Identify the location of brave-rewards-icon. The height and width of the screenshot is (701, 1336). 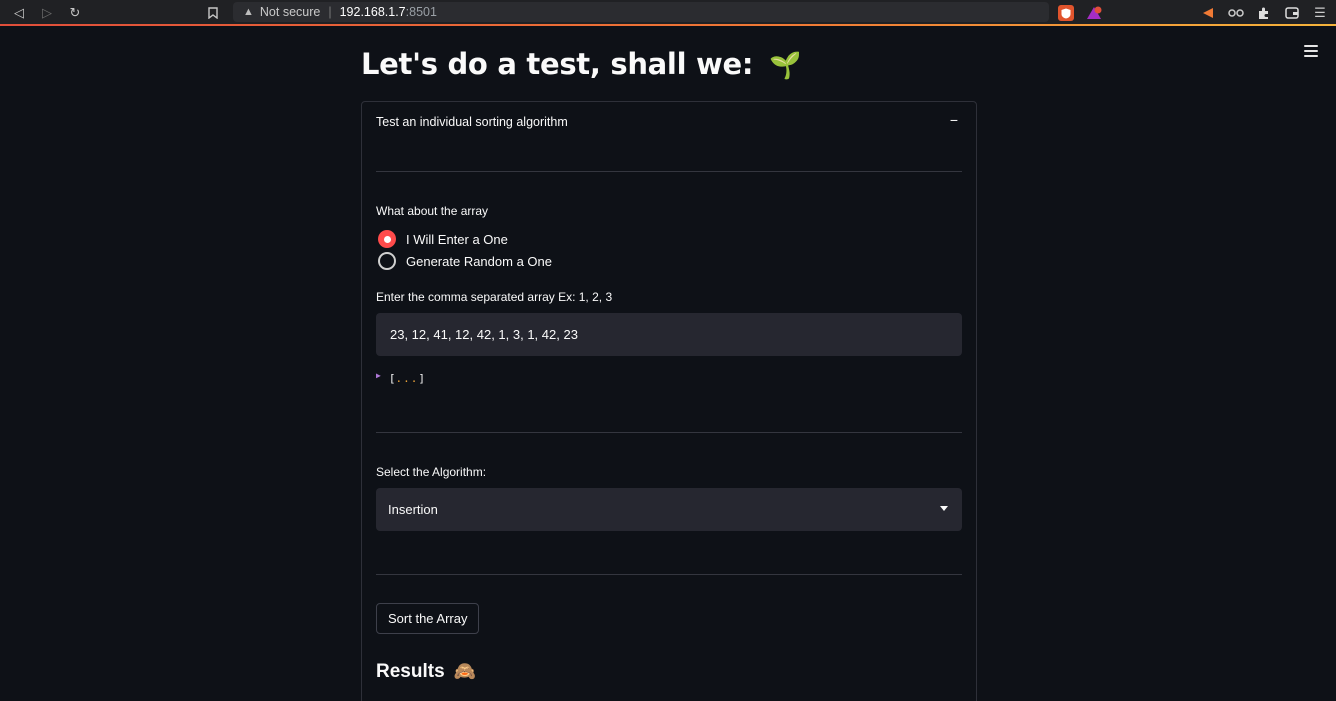
(1094, 13).